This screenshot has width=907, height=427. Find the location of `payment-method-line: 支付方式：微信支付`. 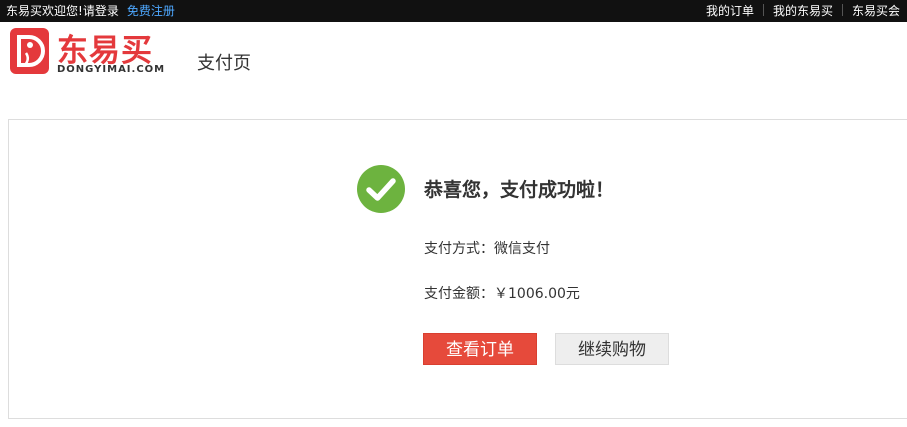

payment-method-line: 支付方式：微信支付 is located at coordinates (487, 248).